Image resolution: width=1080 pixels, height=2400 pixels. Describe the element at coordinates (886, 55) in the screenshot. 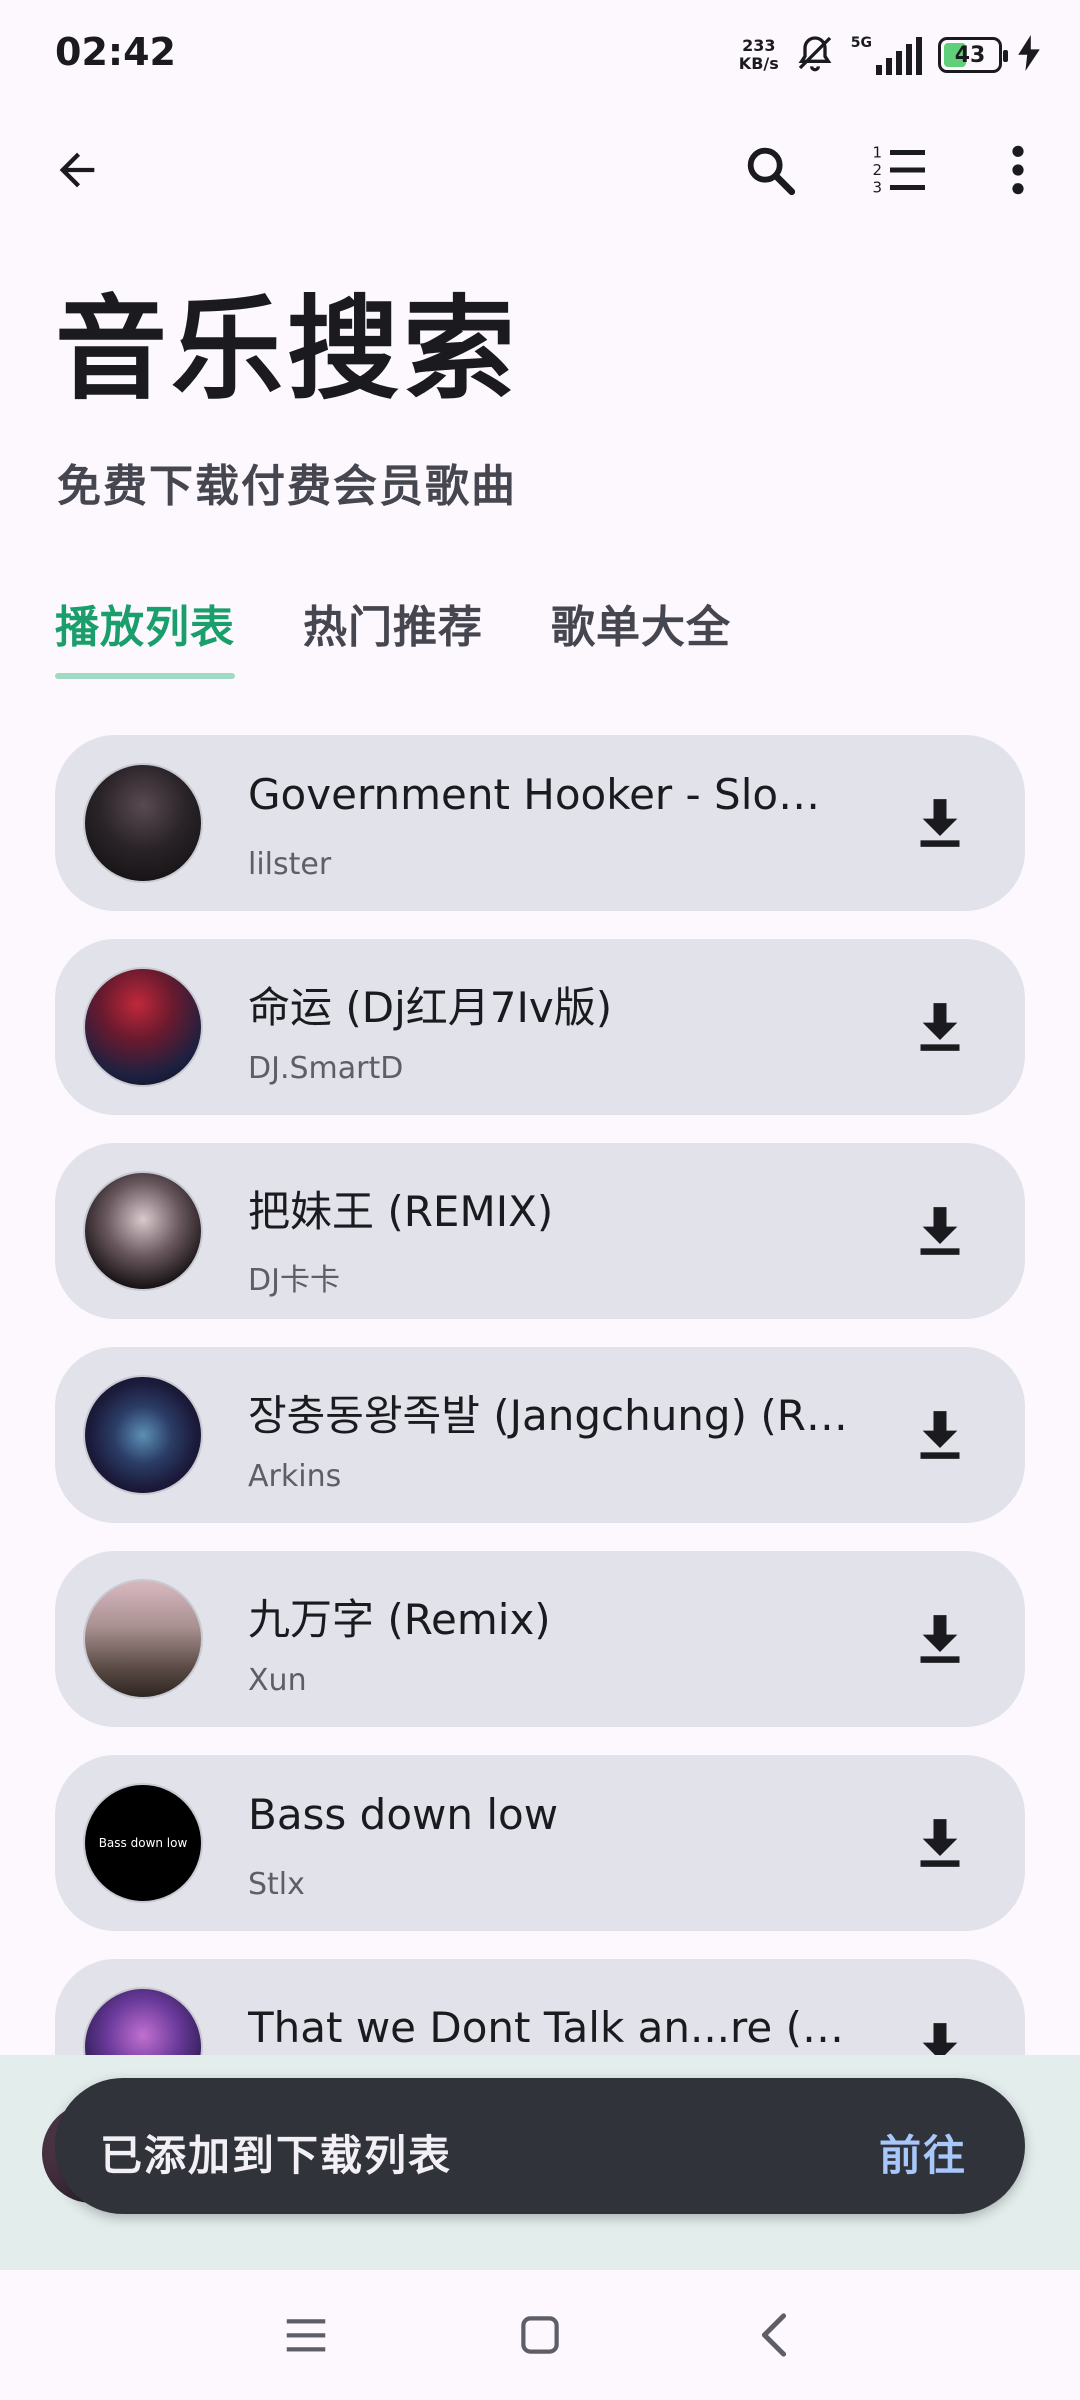

I see `signal-icon: 5G` at that location.